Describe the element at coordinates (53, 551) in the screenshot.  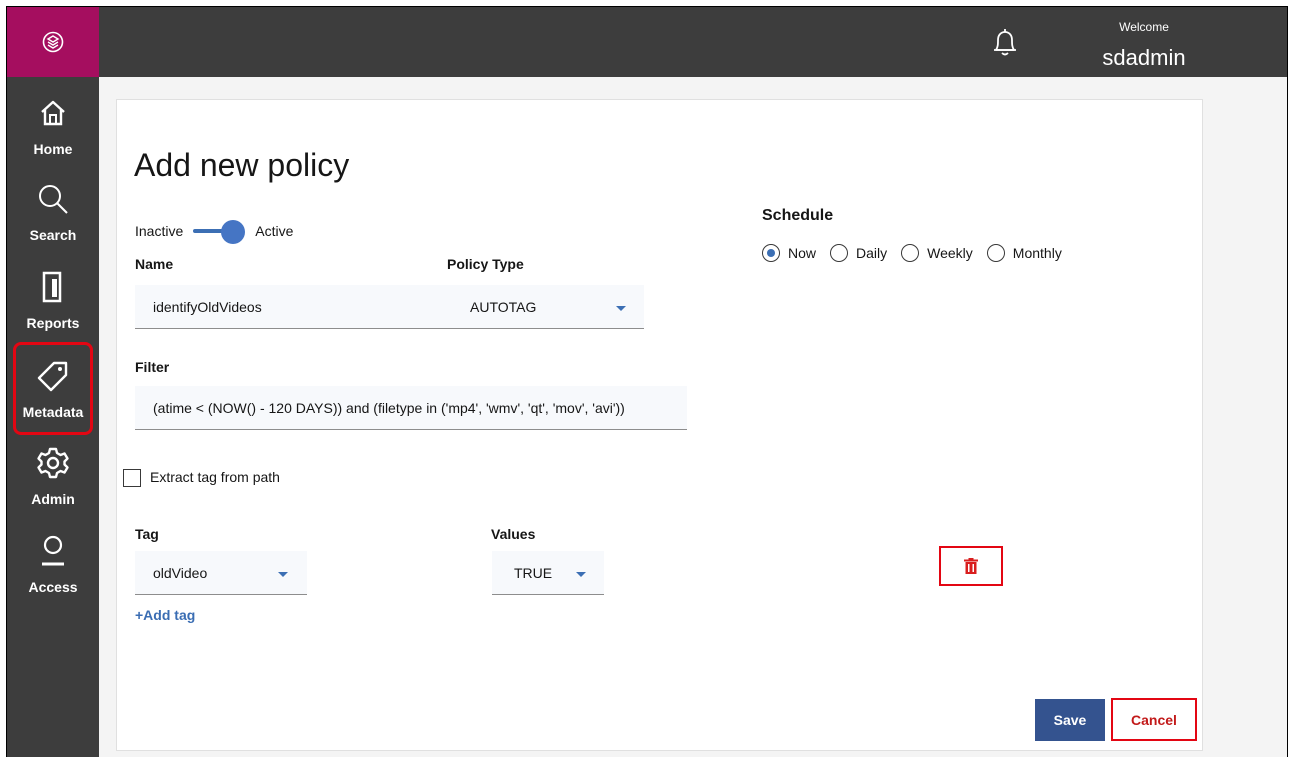
I see `user-icon` at that location.